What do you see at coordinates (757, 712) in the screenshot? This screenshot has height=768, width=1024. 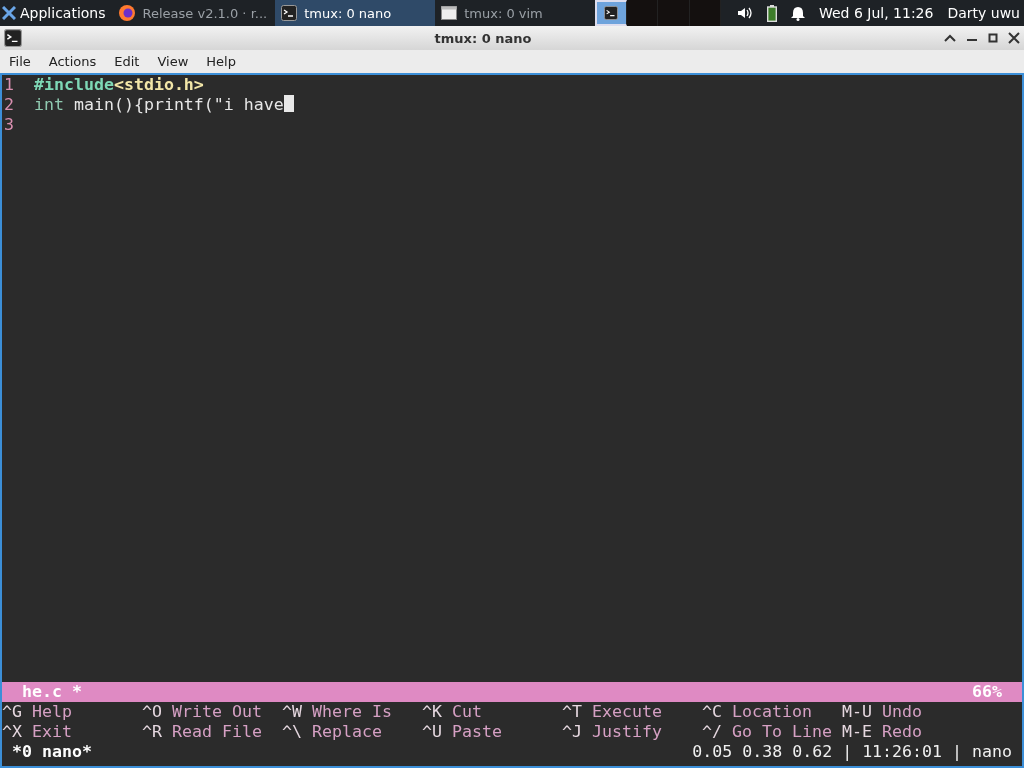 I see `shortcut-hint: ^C Location` at bounding box center [757, 712].